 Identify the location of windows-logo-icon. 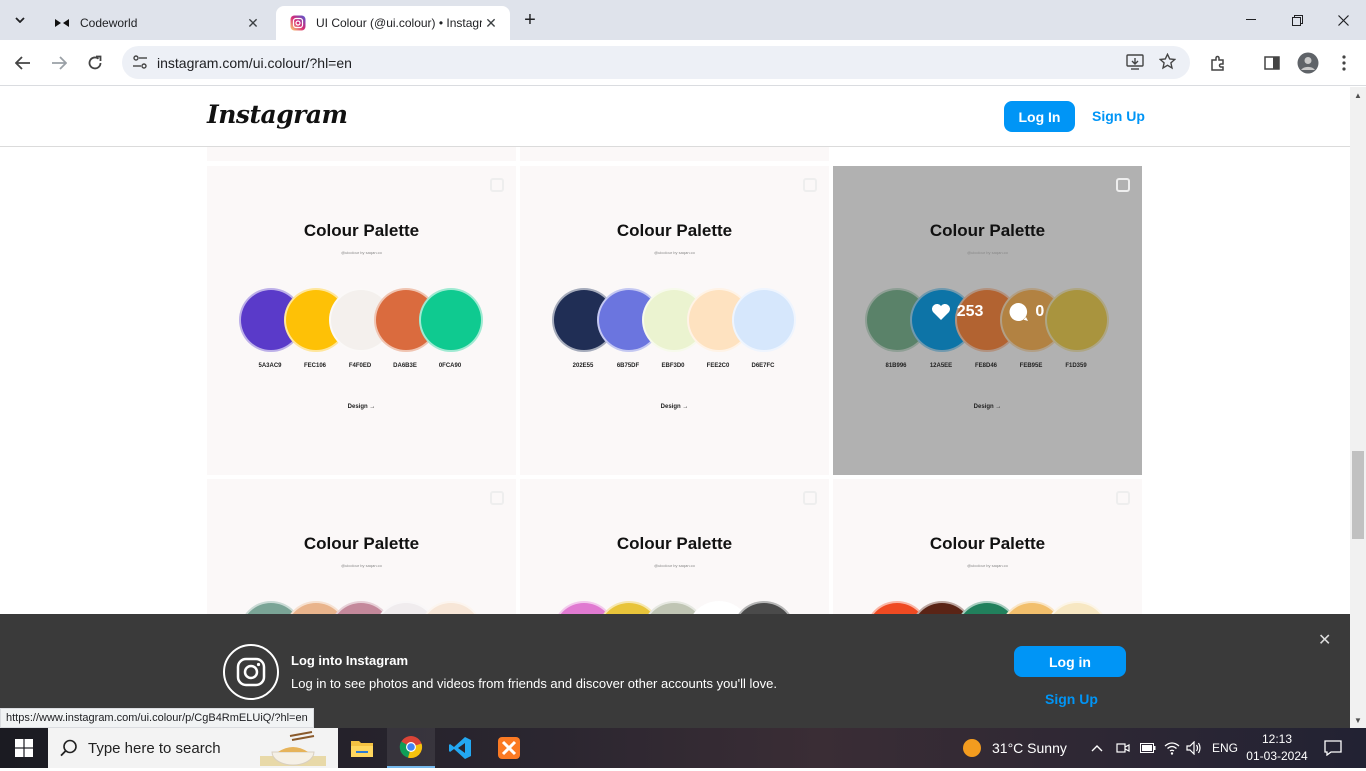
(24, 748).